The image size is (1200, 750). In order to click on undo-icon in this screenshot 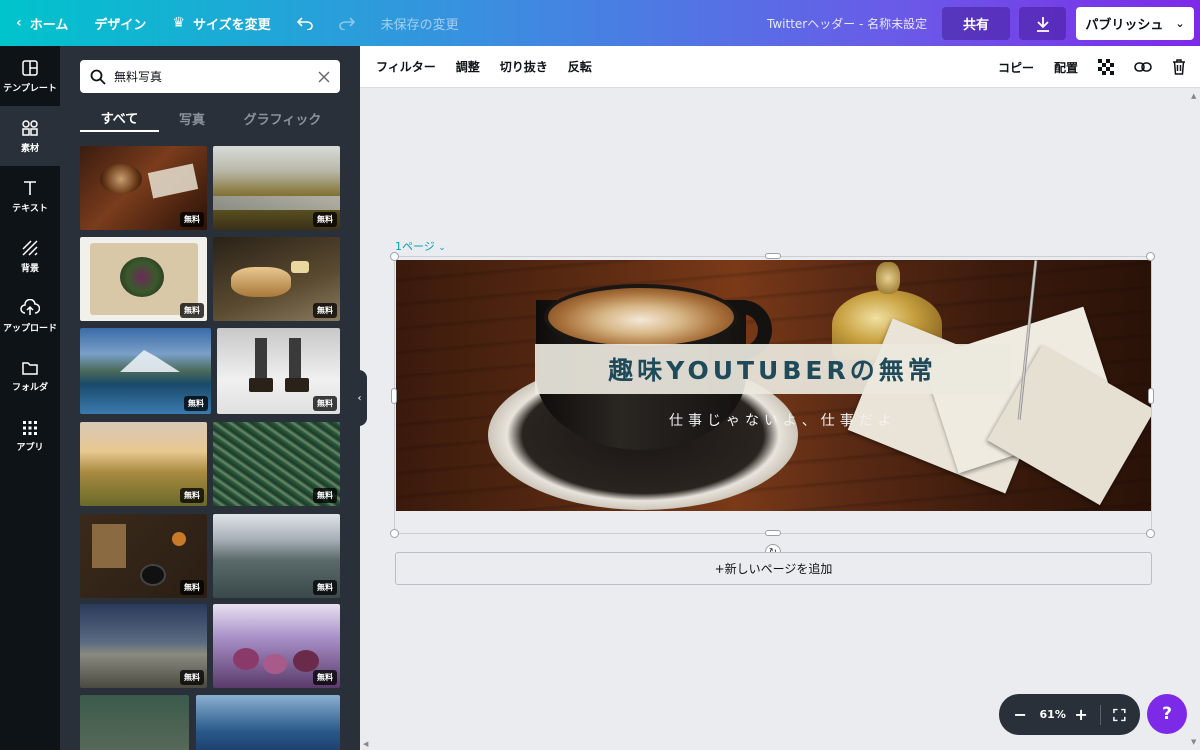, I will do `click(304, 23)`.